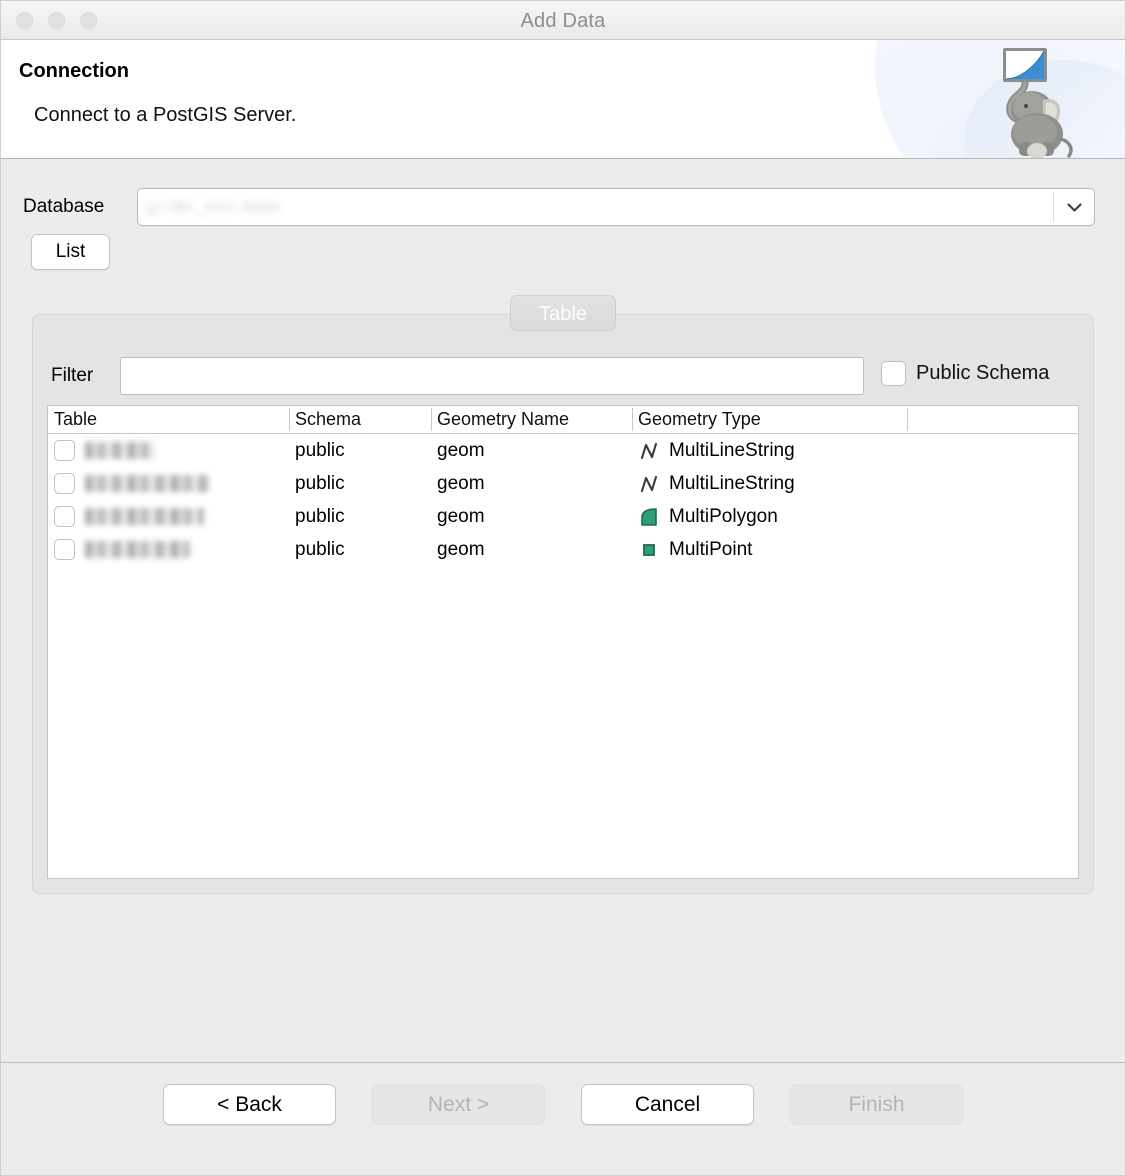 This screenshot has width=1126, height=1176. I want to click on page-title: Connection, so click(74, 71).